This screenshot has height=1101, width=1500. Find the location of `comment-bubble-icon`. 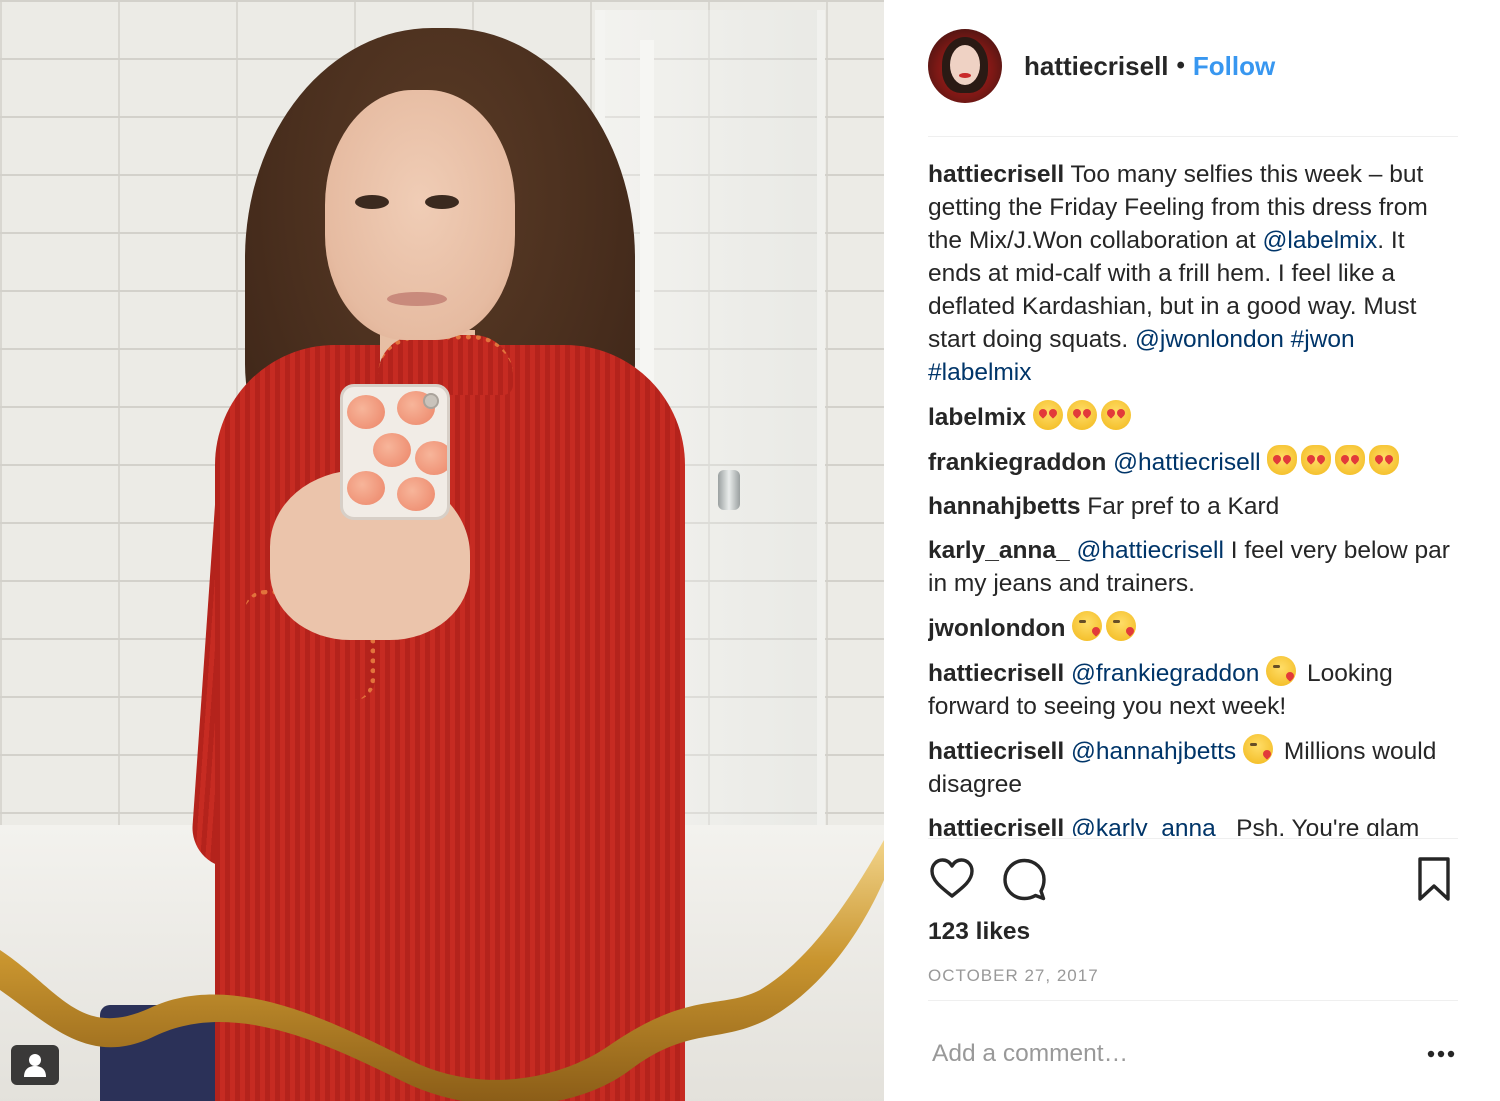

comment-bubble-icon is located at coordinates (1024, 879).